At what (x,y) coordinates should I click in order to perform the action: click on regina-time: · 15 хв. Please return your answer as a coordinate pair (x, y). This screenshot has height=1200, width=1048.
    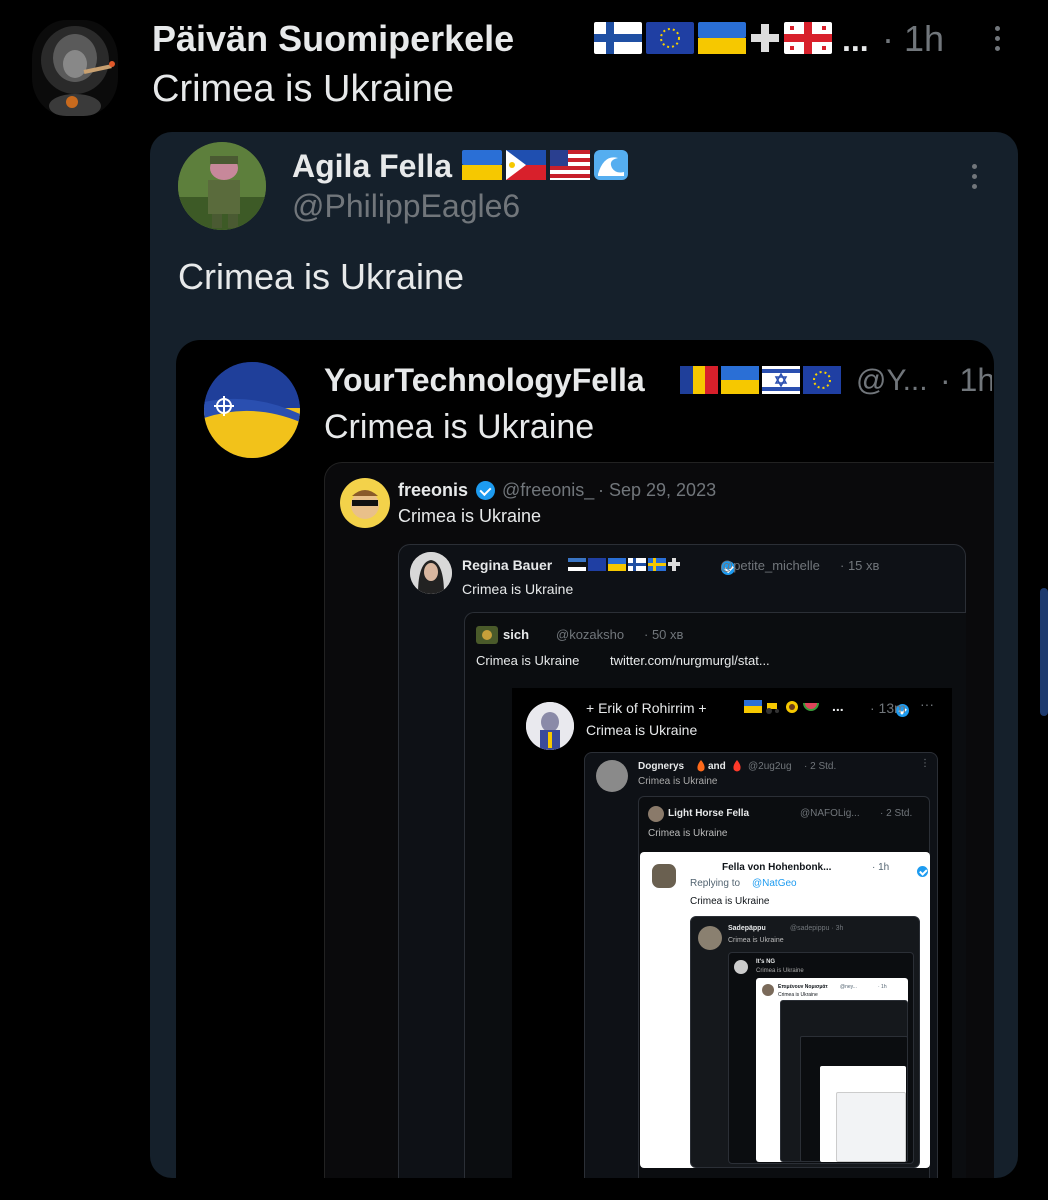
    Looking at the image, I should click on (859, 565).